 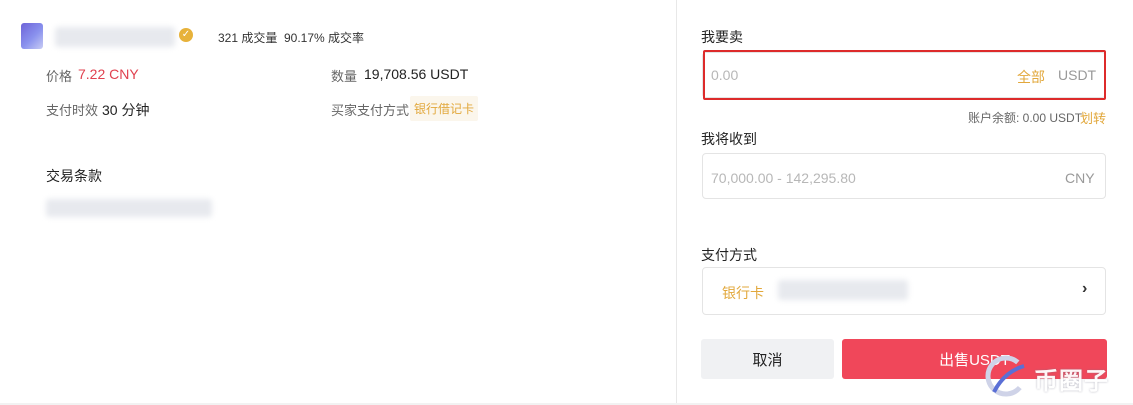 What do you see at coordinates (843, 290) in the screenshot?
I see `payment-account-blurred` at bounding box center [843, 290].